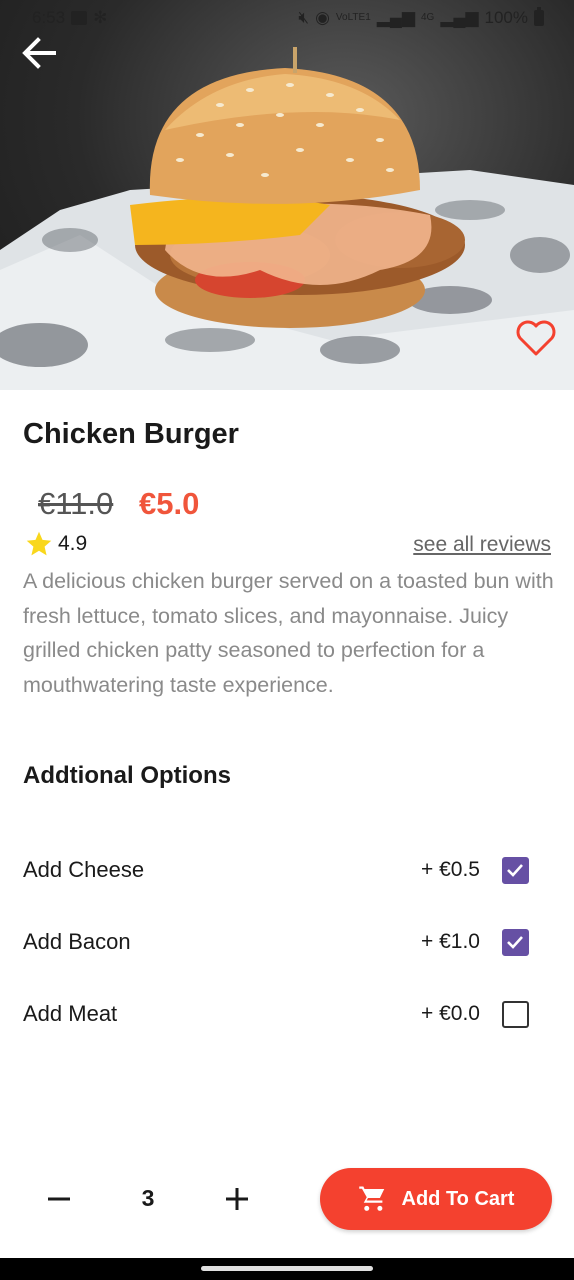  What do you see at coordinates (169, 503) in the screenshot?
I see `discount-price: €5.0` at bounding box center [169, 503].